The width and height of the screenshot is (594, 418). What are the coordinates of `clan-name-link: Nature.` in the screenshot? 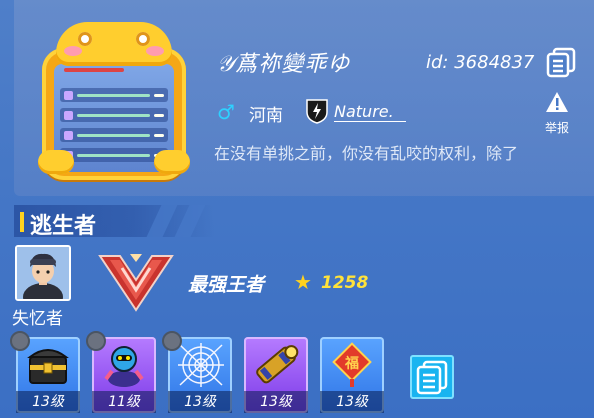 It's located at (370, 112).